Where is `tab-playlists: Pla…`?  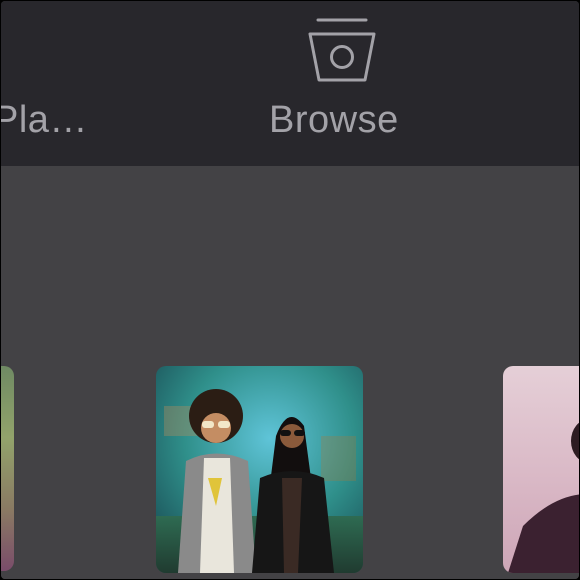
tab-playlists: Pla… is located at coordinates (44, 120).